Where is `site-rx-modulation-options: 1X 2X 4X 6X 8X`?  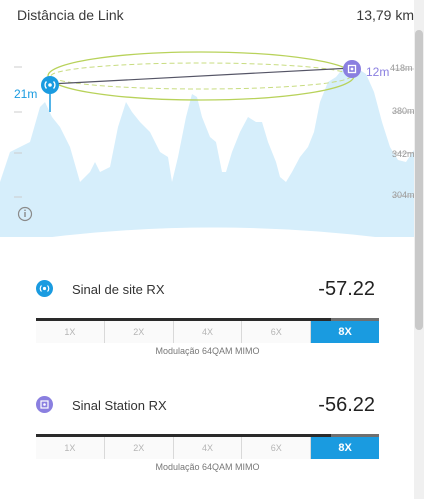
site-rx-modulation-options: 1X 2X 4X 6X 8X is located at coordinates (207, 332).